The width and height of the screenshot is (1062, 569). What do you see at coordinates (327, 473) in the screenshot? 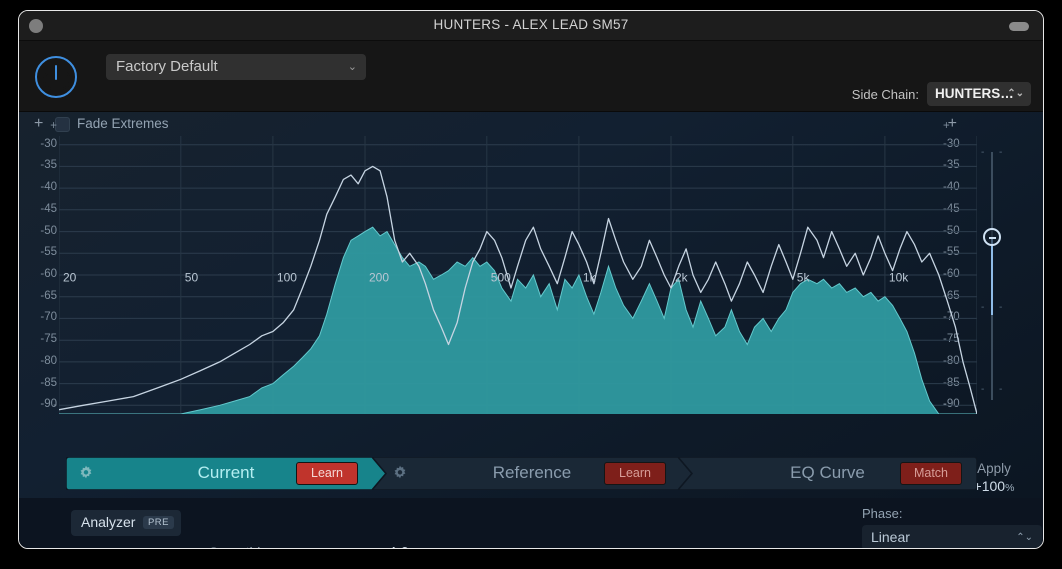
I see `stage-current-learn-button: Learn` at bounding box center [327, 473].